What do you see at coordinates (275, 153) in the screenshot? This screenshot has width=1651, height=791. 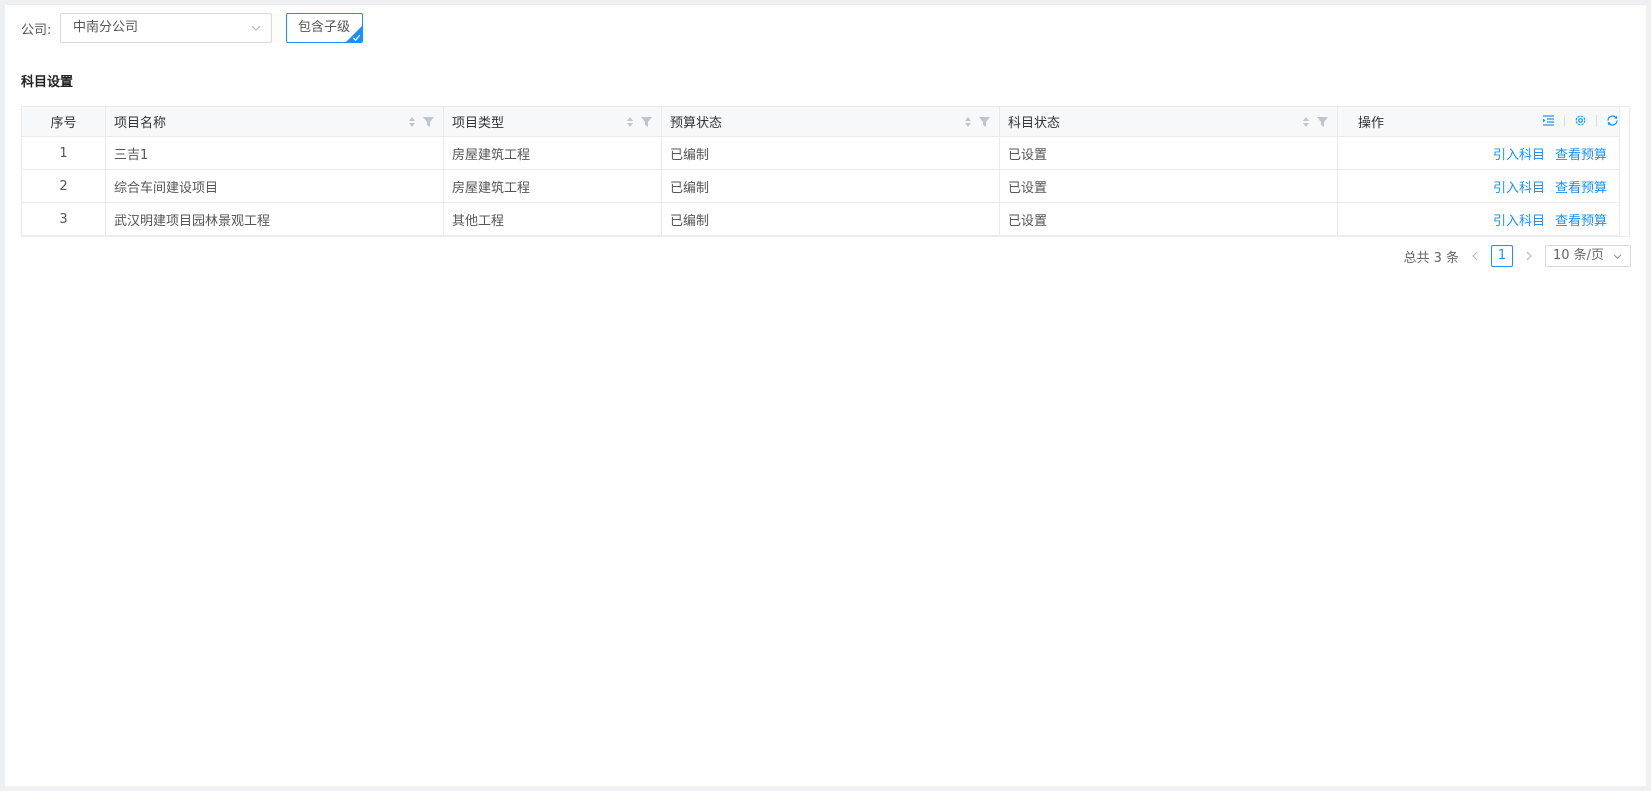 I see `cell-project-name: 三吉1` at bounding box center [275, 153].